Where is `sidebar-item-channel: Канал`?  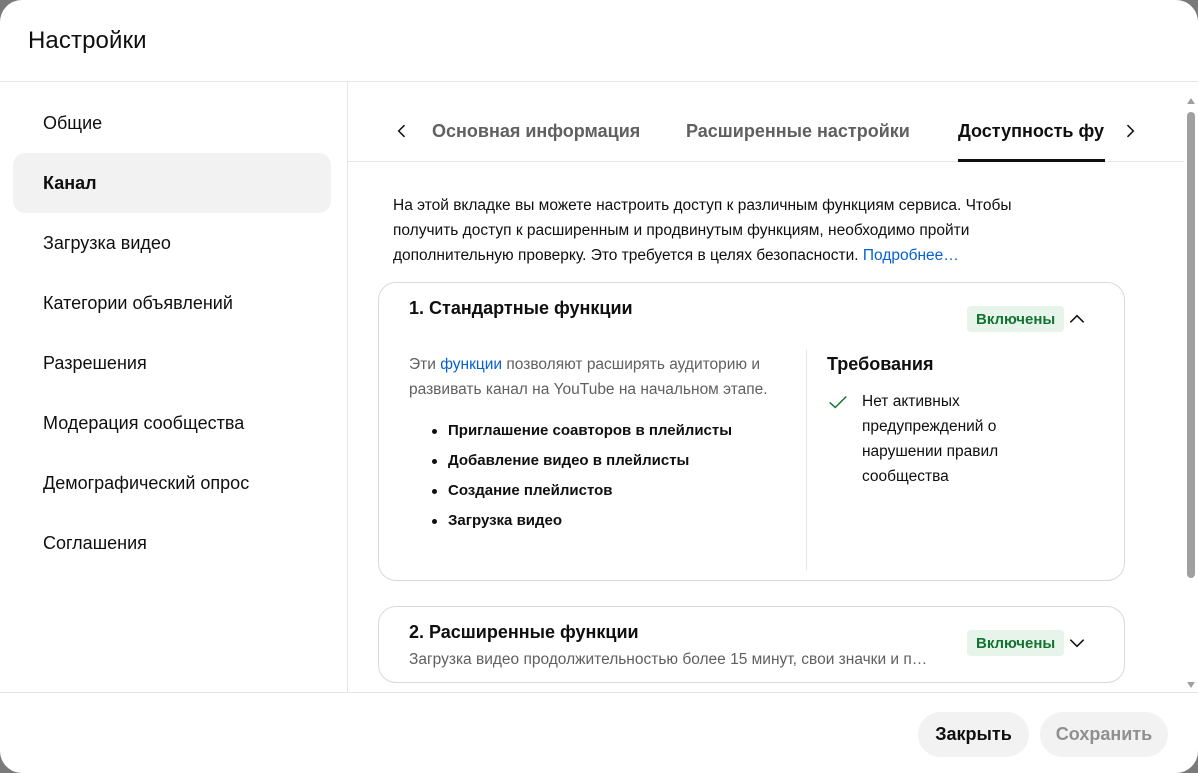
sidebar-item-channel: Канал is located at coordinates (172, 183).